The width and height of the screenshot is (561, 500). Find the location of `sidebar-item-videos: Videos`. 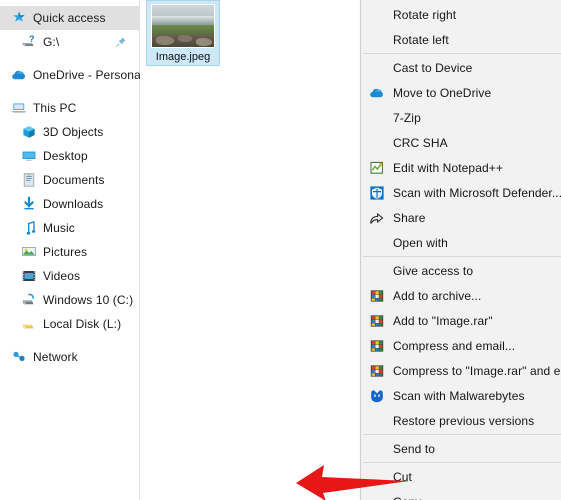

sidebar-item-videos: Videos is located at coordinates (69, 276).